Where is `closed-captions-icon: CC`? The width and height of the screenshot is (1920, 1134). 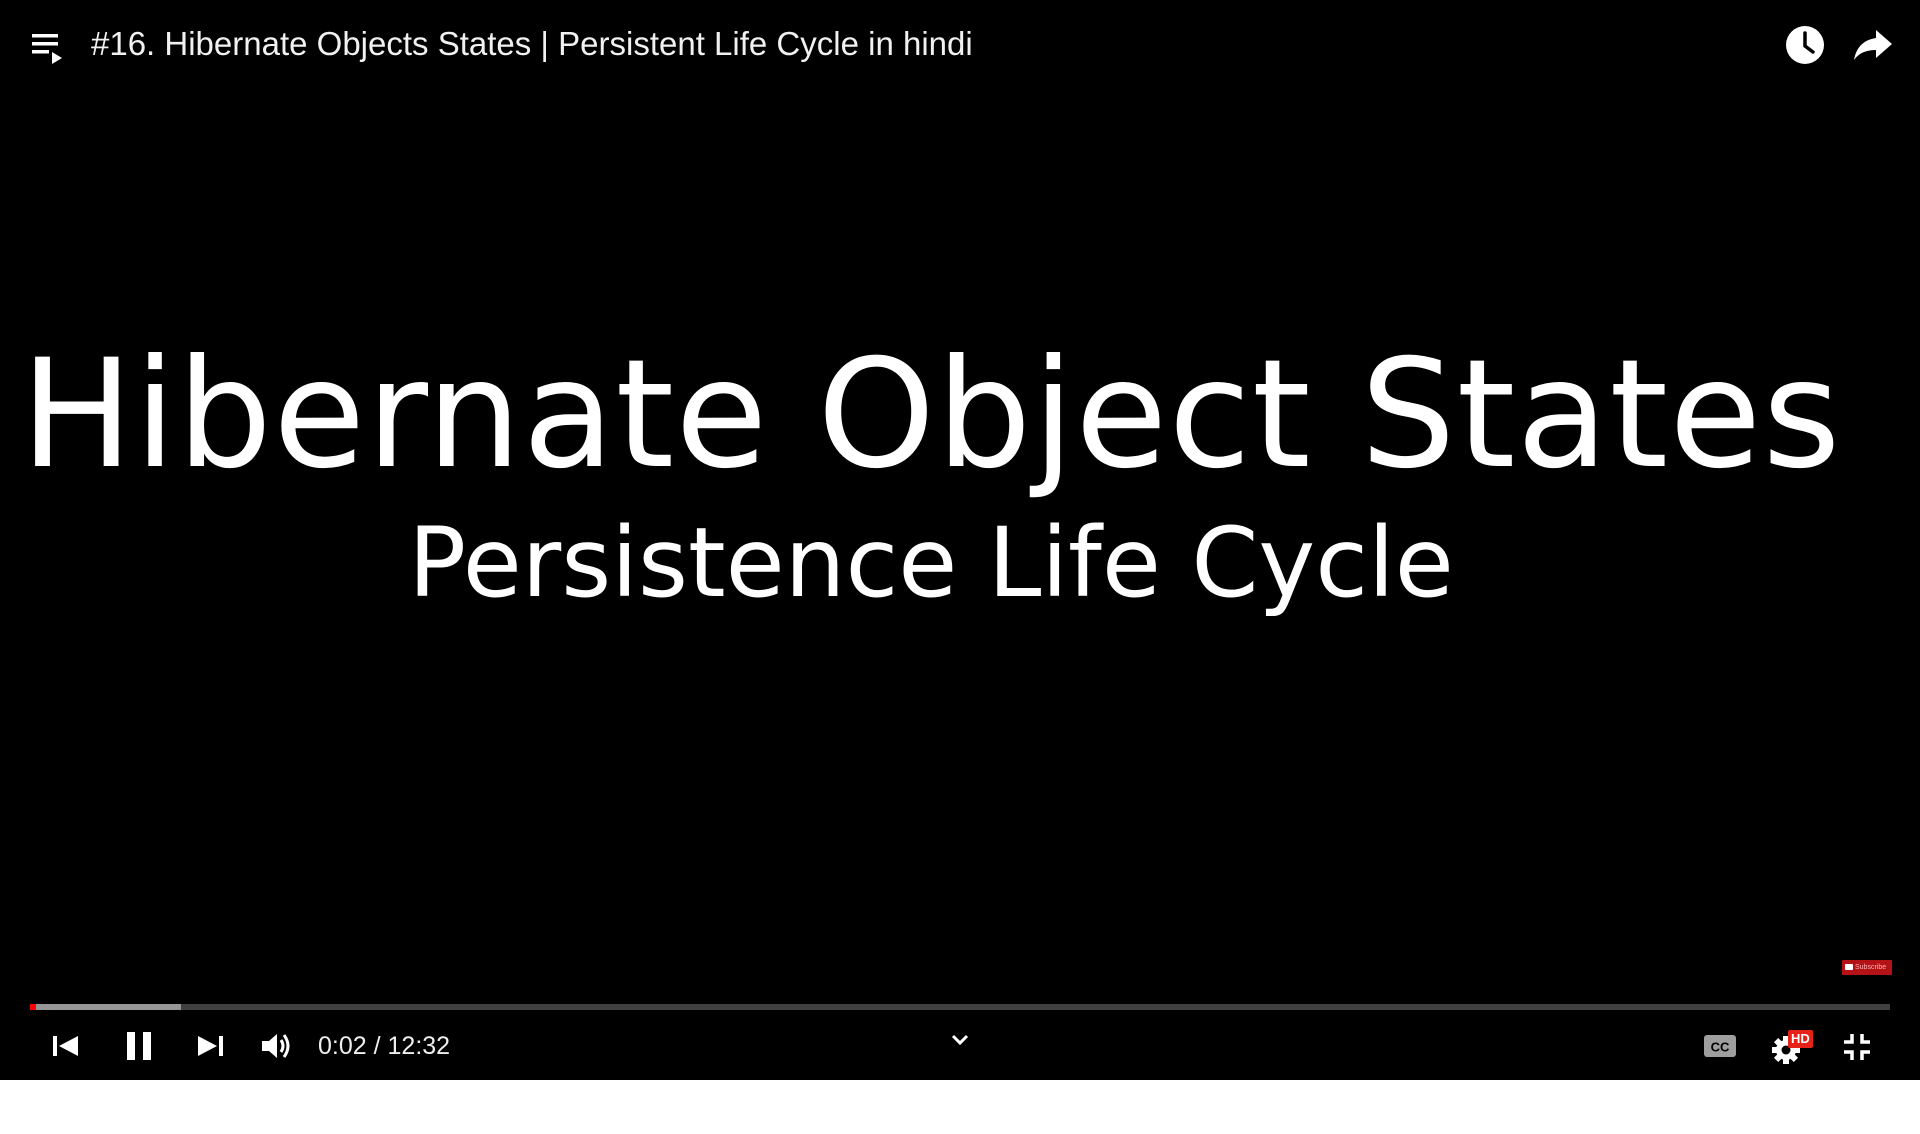 closed-captions-icon: CC is located at coordinates (1720, 1046).